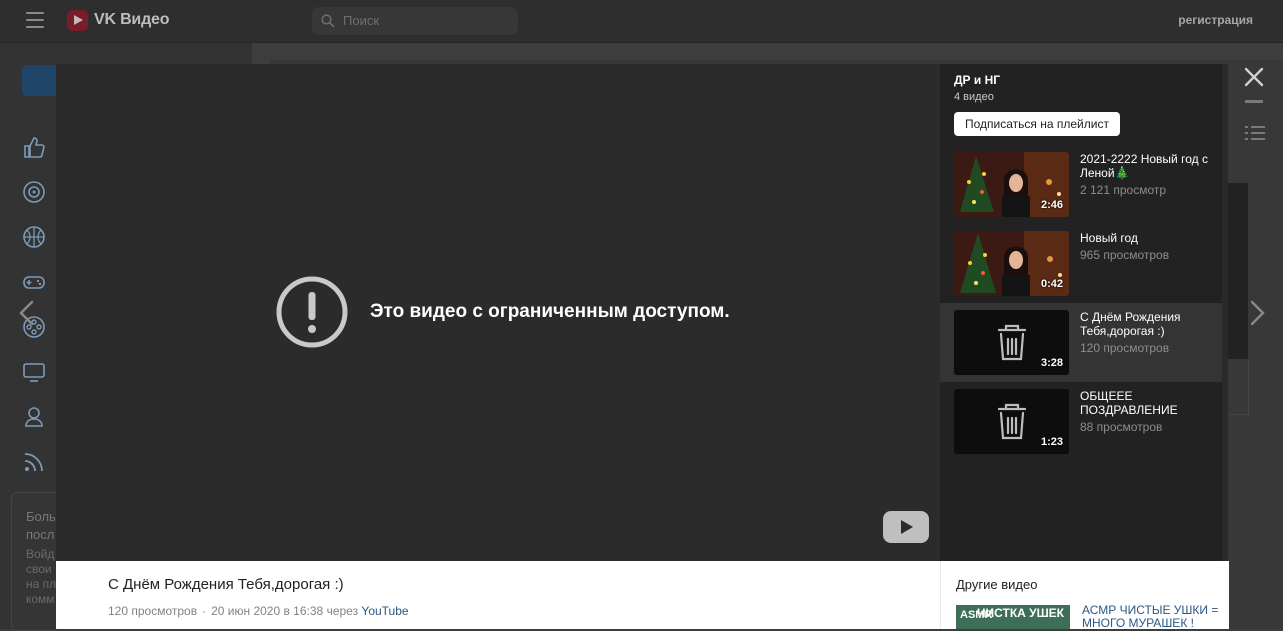 This screenshot has height=631, width=1283. I want to click on promo-line: посл, so click(40, 534).